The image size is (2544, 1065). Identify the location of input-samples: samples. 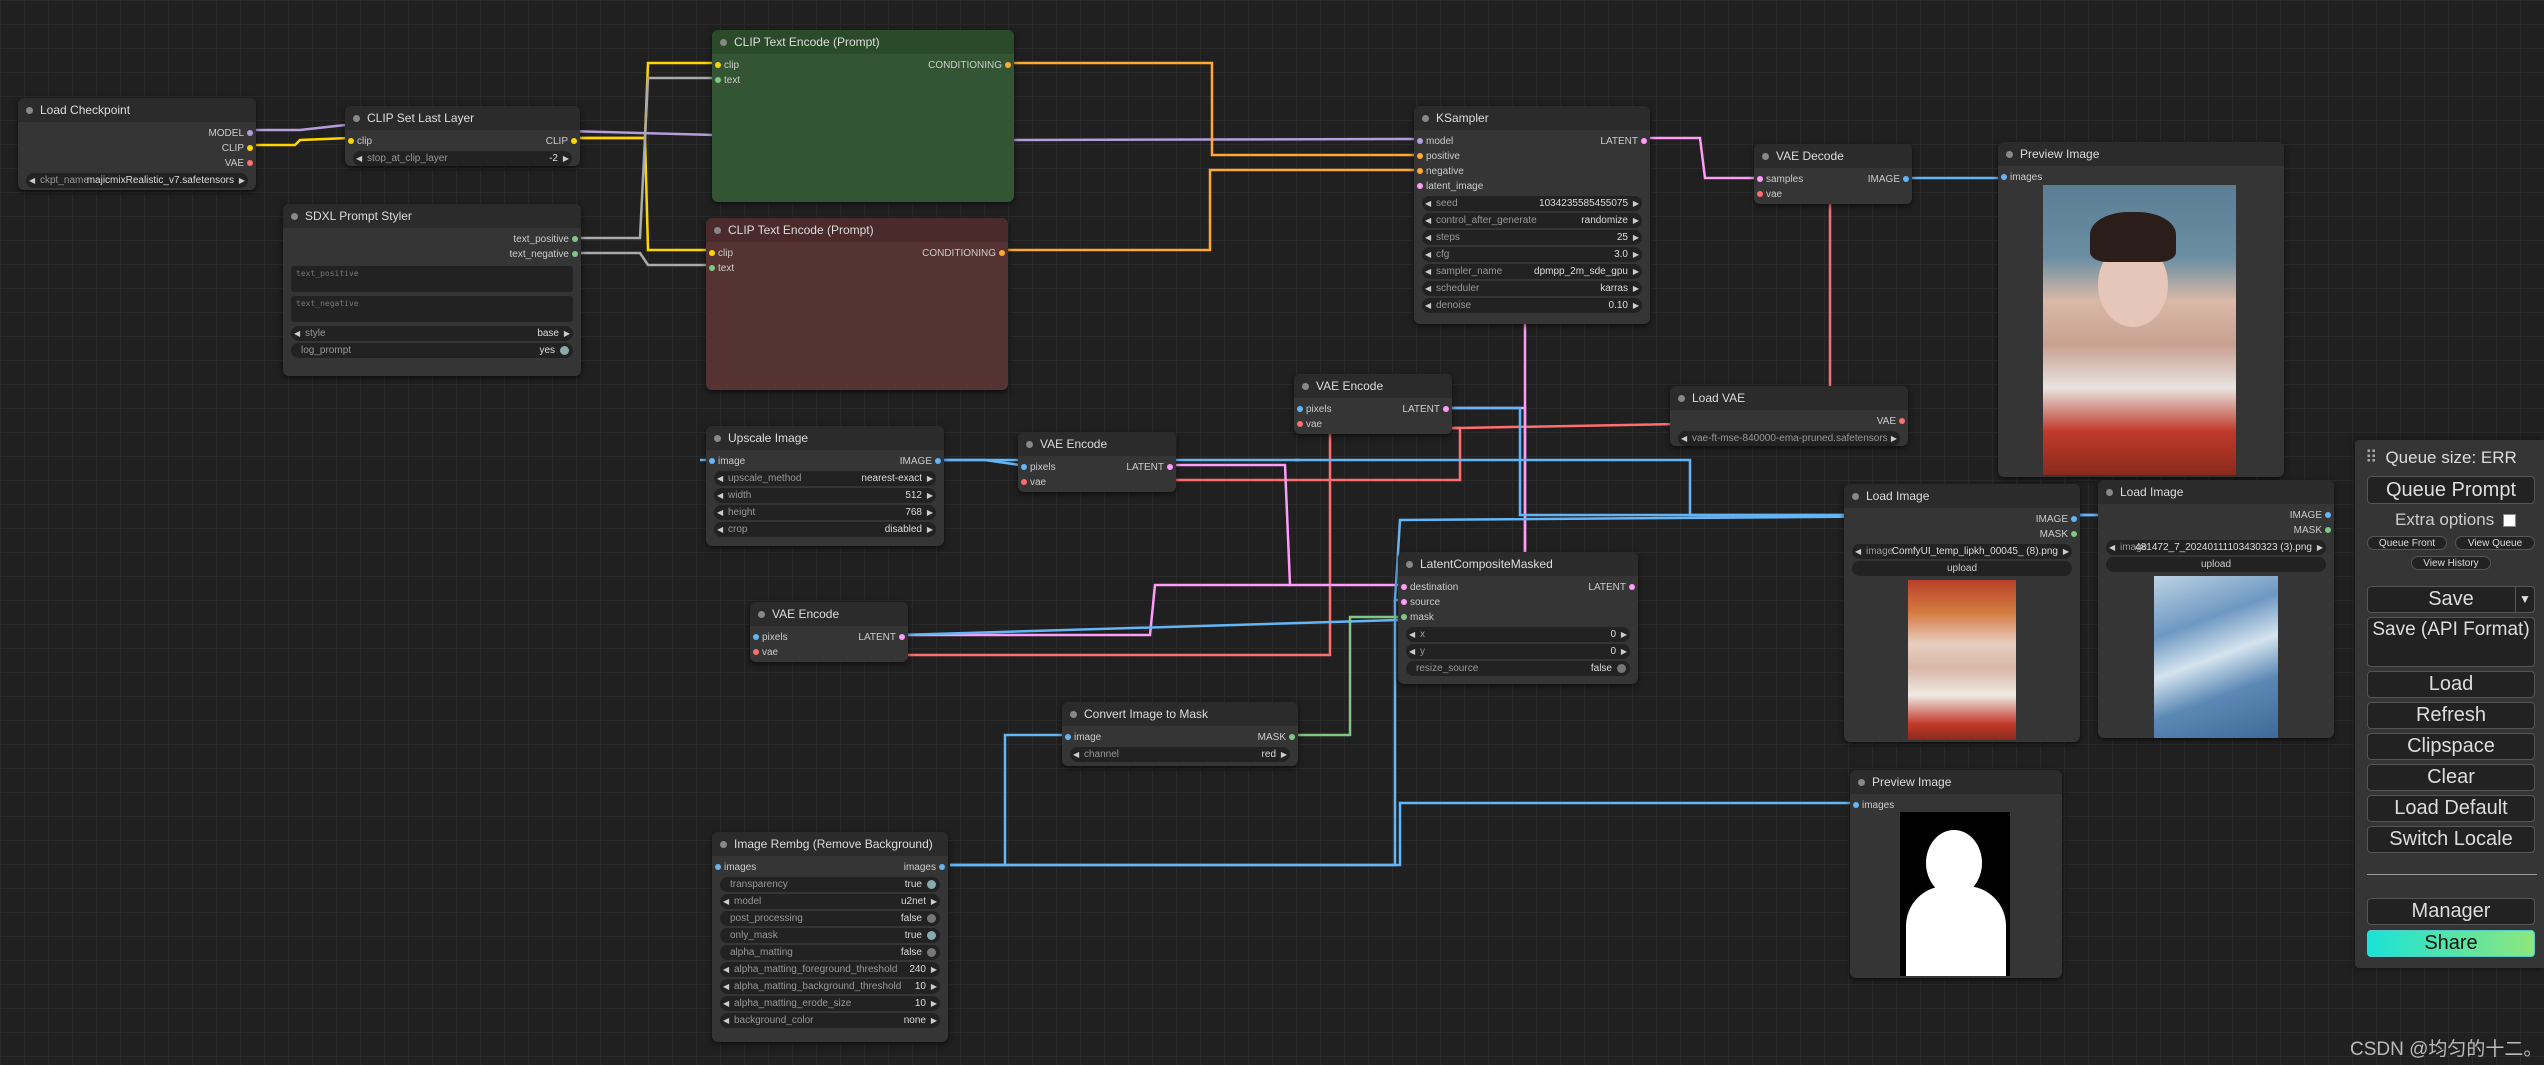
(1780, 179).